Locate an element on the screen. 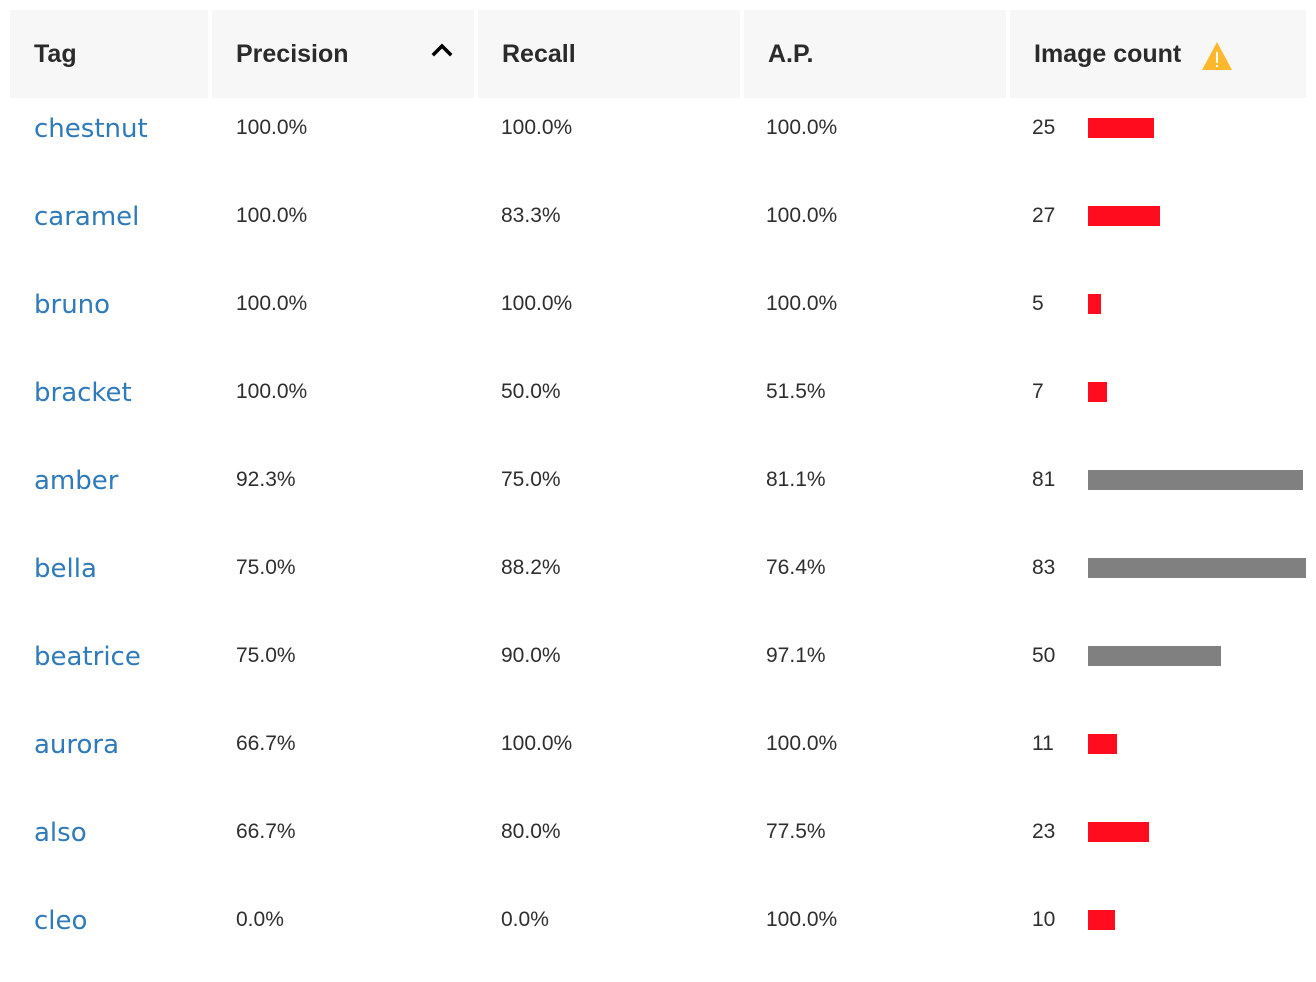 This screenshot has height=982, width=1316. ap-cell: 77.5% is located at coordinates (796, 831).